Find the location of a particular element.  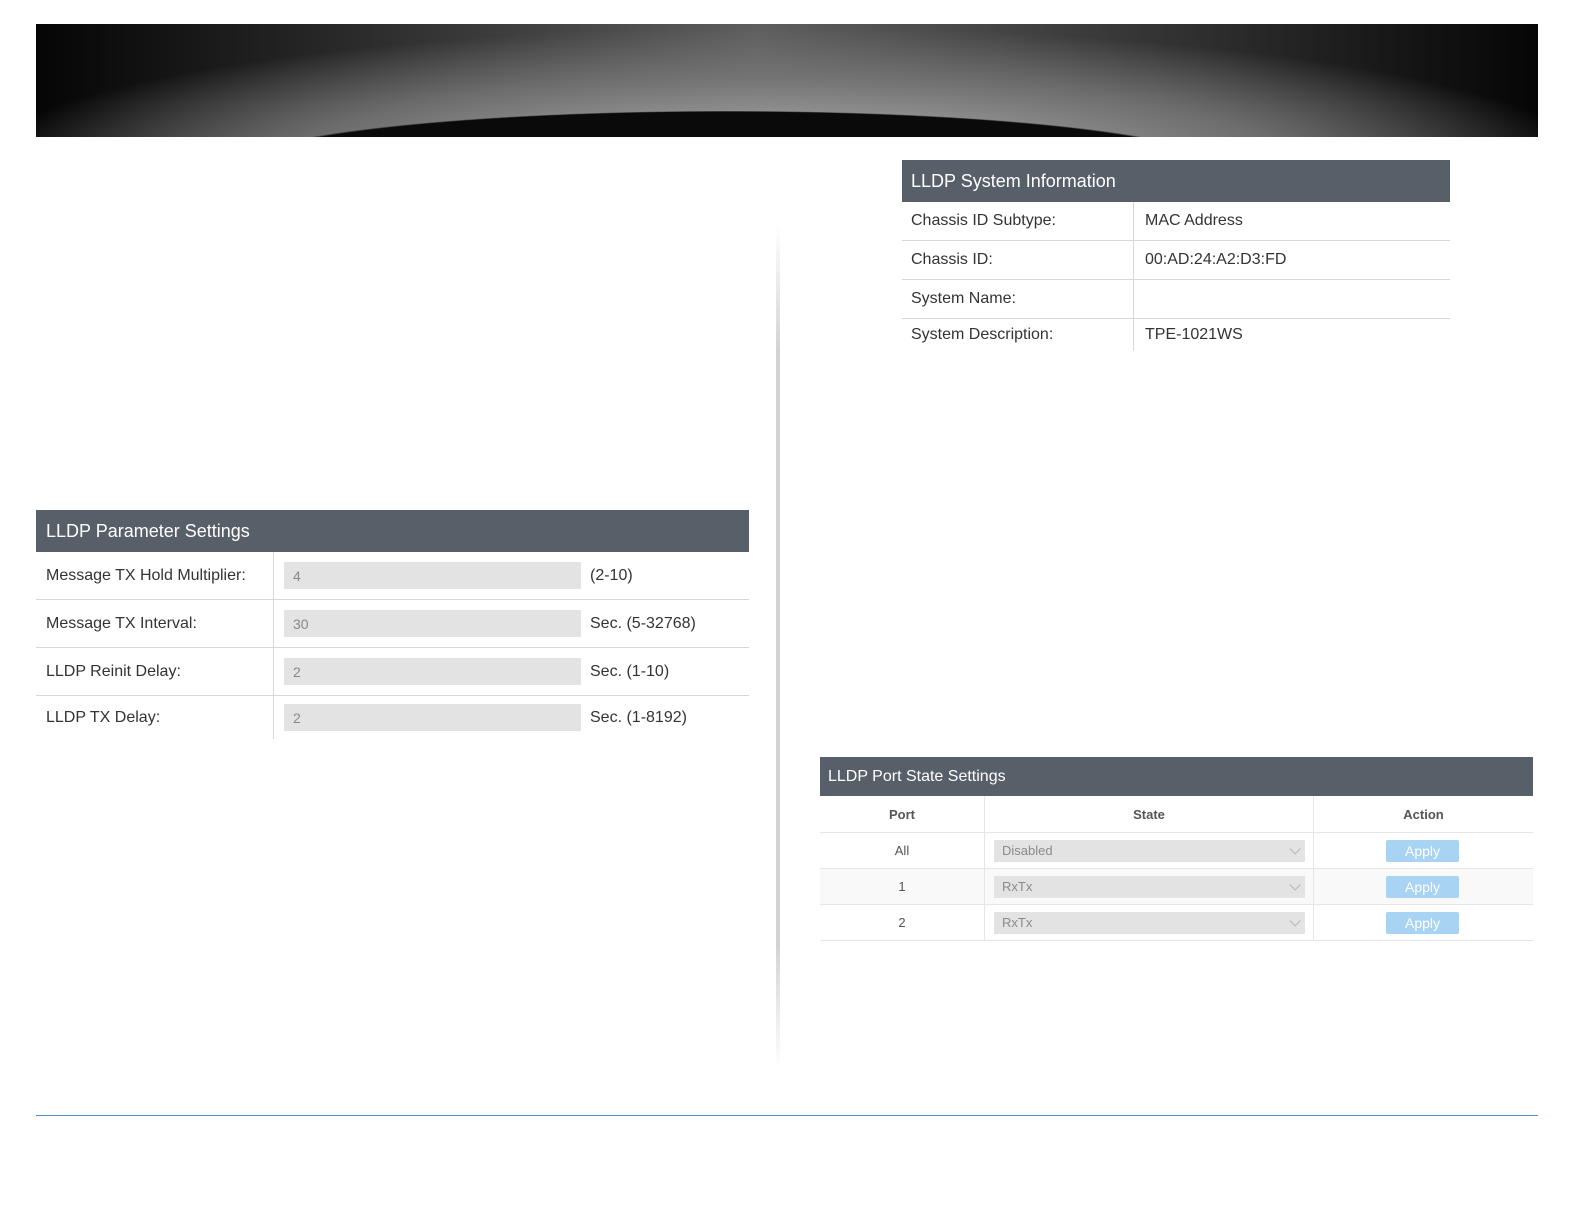

table-header: Port State Action is located at coordinates (1176, 814).